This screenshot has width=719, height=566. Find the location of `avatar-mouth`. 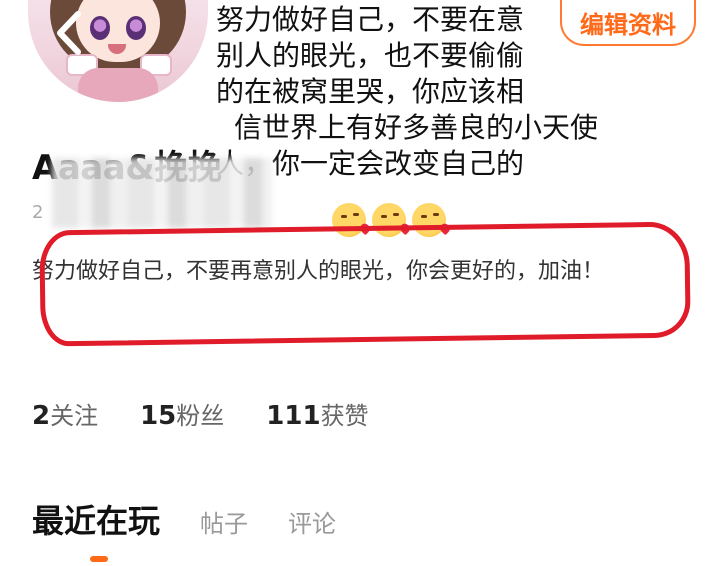

avatar-mouth is located at coordinates (117, 49).